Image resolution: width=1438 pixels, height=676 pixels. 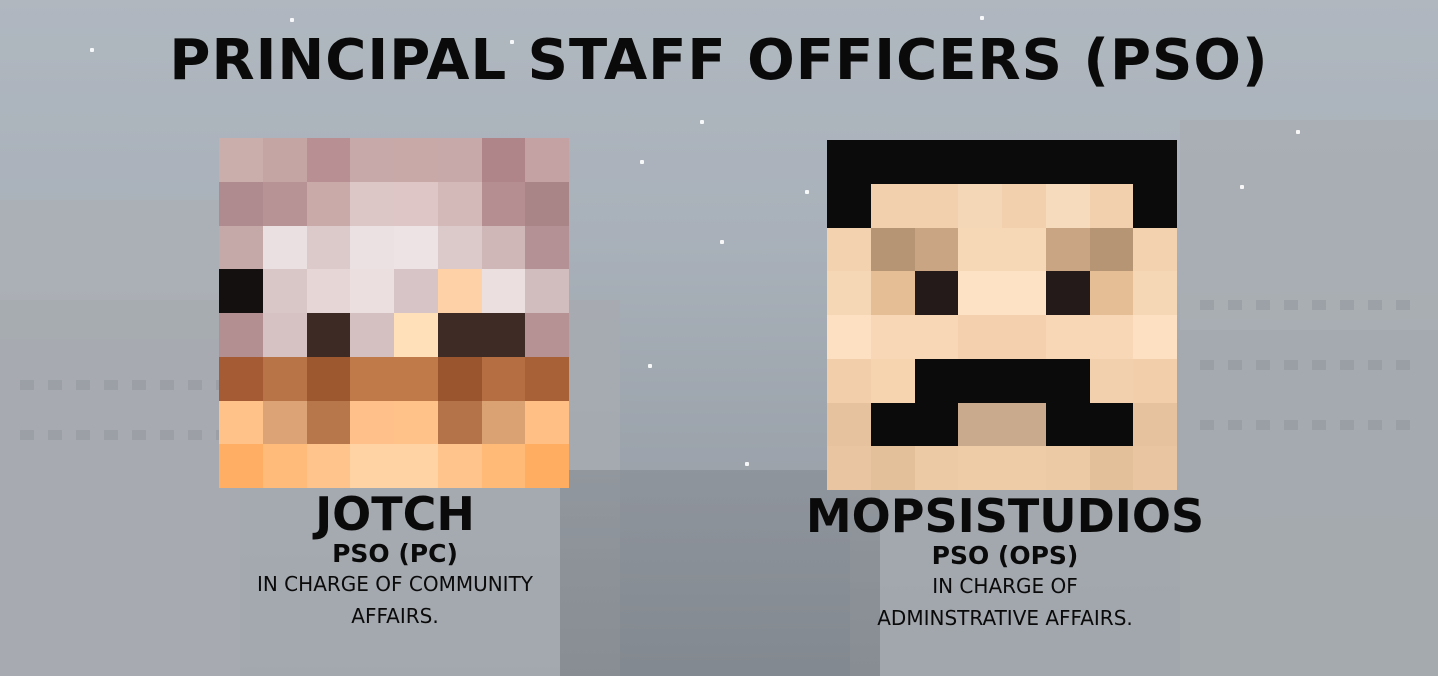 I want to click on avatar-mopsistudios, so click(x=1002, y=315).